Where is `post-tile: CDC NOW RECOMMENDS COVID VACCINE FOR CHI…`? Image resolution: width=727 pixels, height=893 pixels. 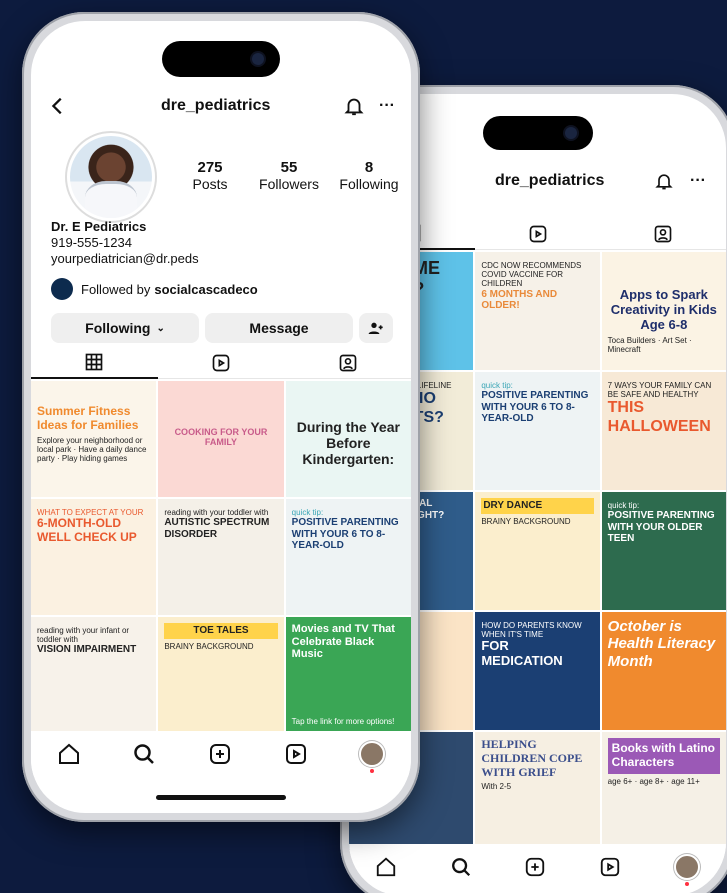
post-tile: CDC NOW RECOMMENDS COVID VACCINE FOR CHI… is located at coordinates (537, 311).